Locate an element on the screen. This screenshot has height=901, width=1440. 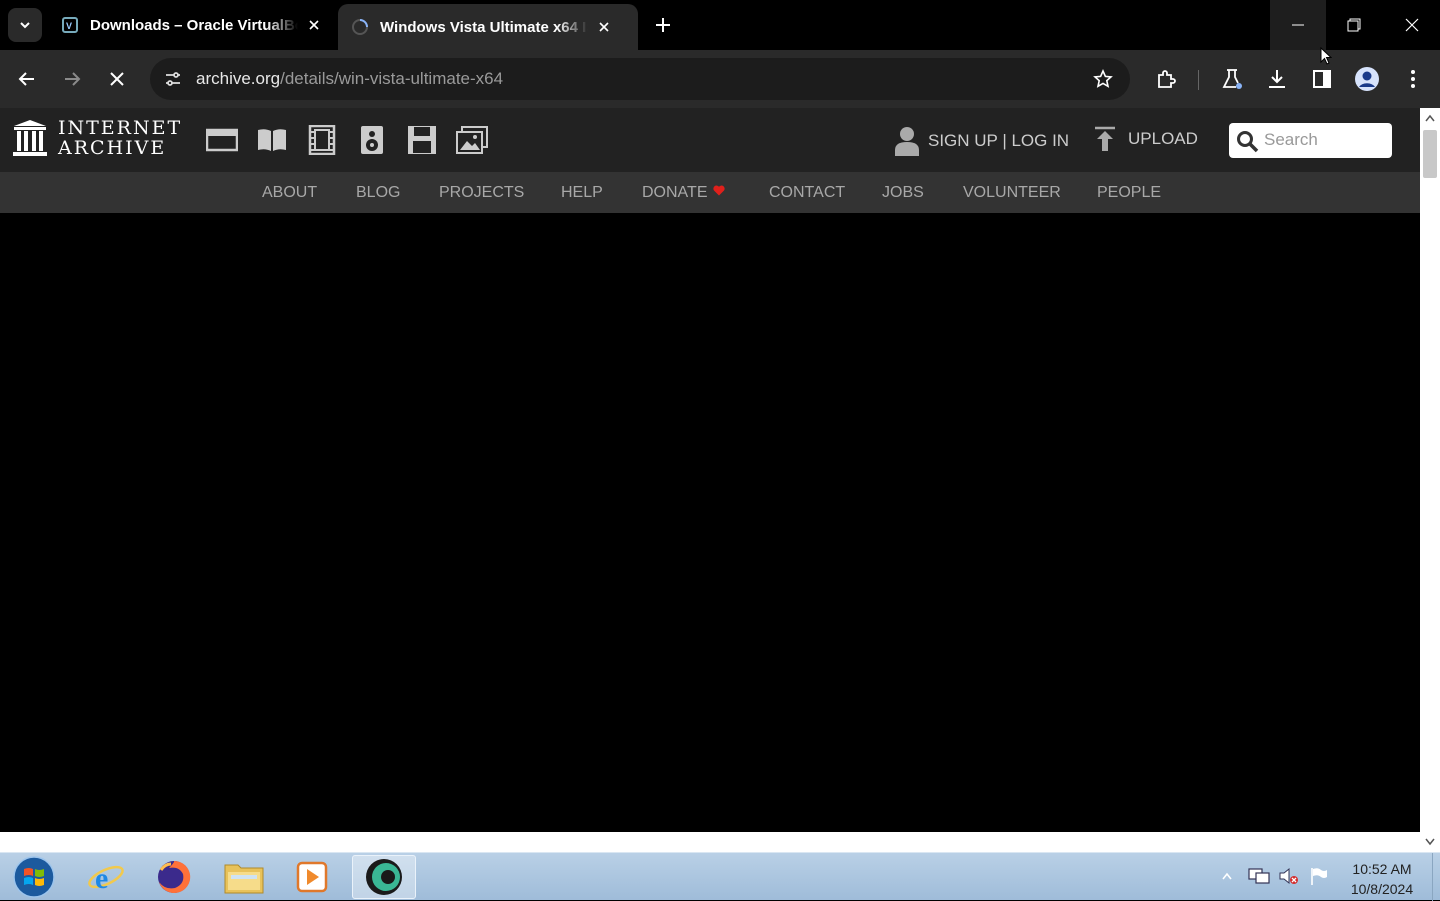
new-tab-button is located at coordinates (663, 25).